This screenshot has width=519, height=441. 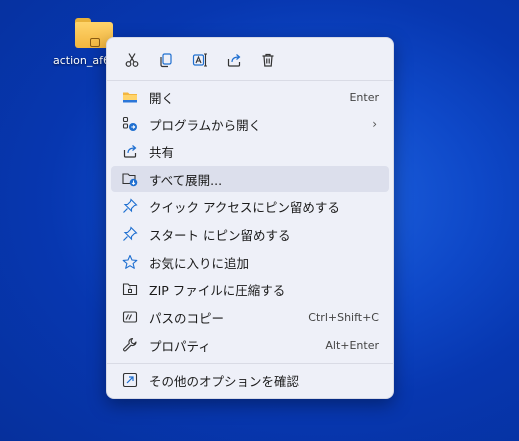 I want to click on scissors-icon, so click(x=132, y=60).